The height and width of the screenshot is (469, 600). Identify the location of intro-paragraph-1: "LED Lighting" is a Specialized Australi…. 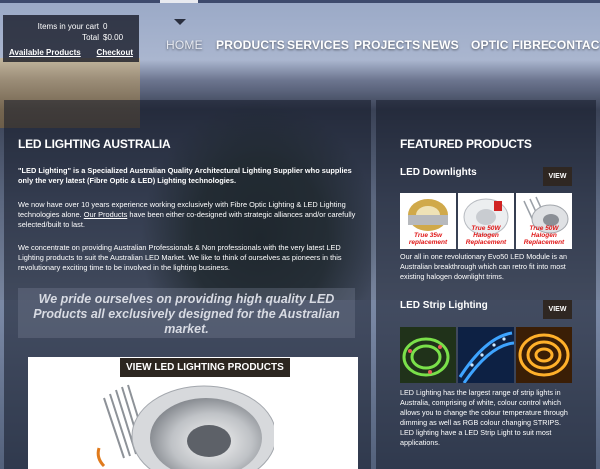
(185, 175).